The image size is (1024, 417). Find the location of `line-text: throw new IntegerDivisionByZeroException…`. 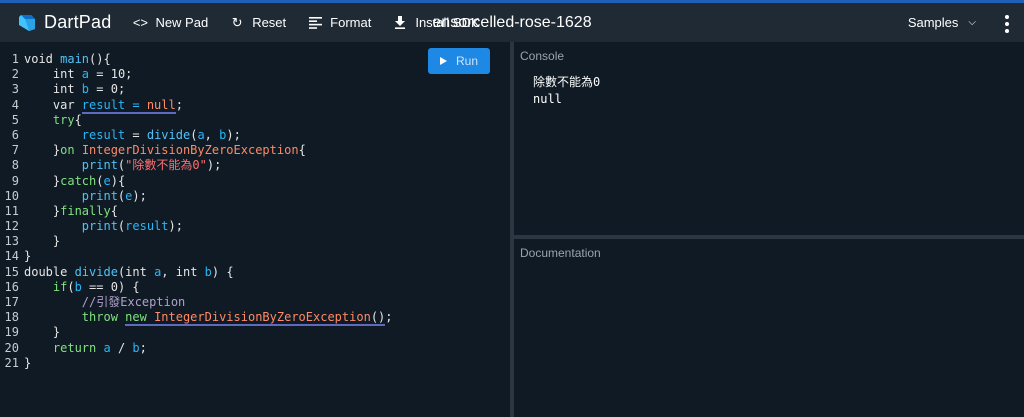

line-text: throw new IntegerDivisionByZeroException… is located at coordinates (208, 318).